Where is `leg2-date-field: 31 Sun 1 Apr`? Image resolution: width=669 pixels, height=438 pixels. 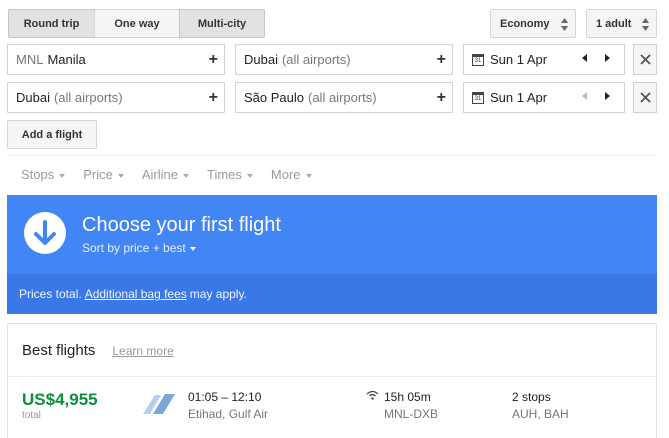 leg2-date-field: 31 Sun 1 Apr is located at coordinates (544, 97).